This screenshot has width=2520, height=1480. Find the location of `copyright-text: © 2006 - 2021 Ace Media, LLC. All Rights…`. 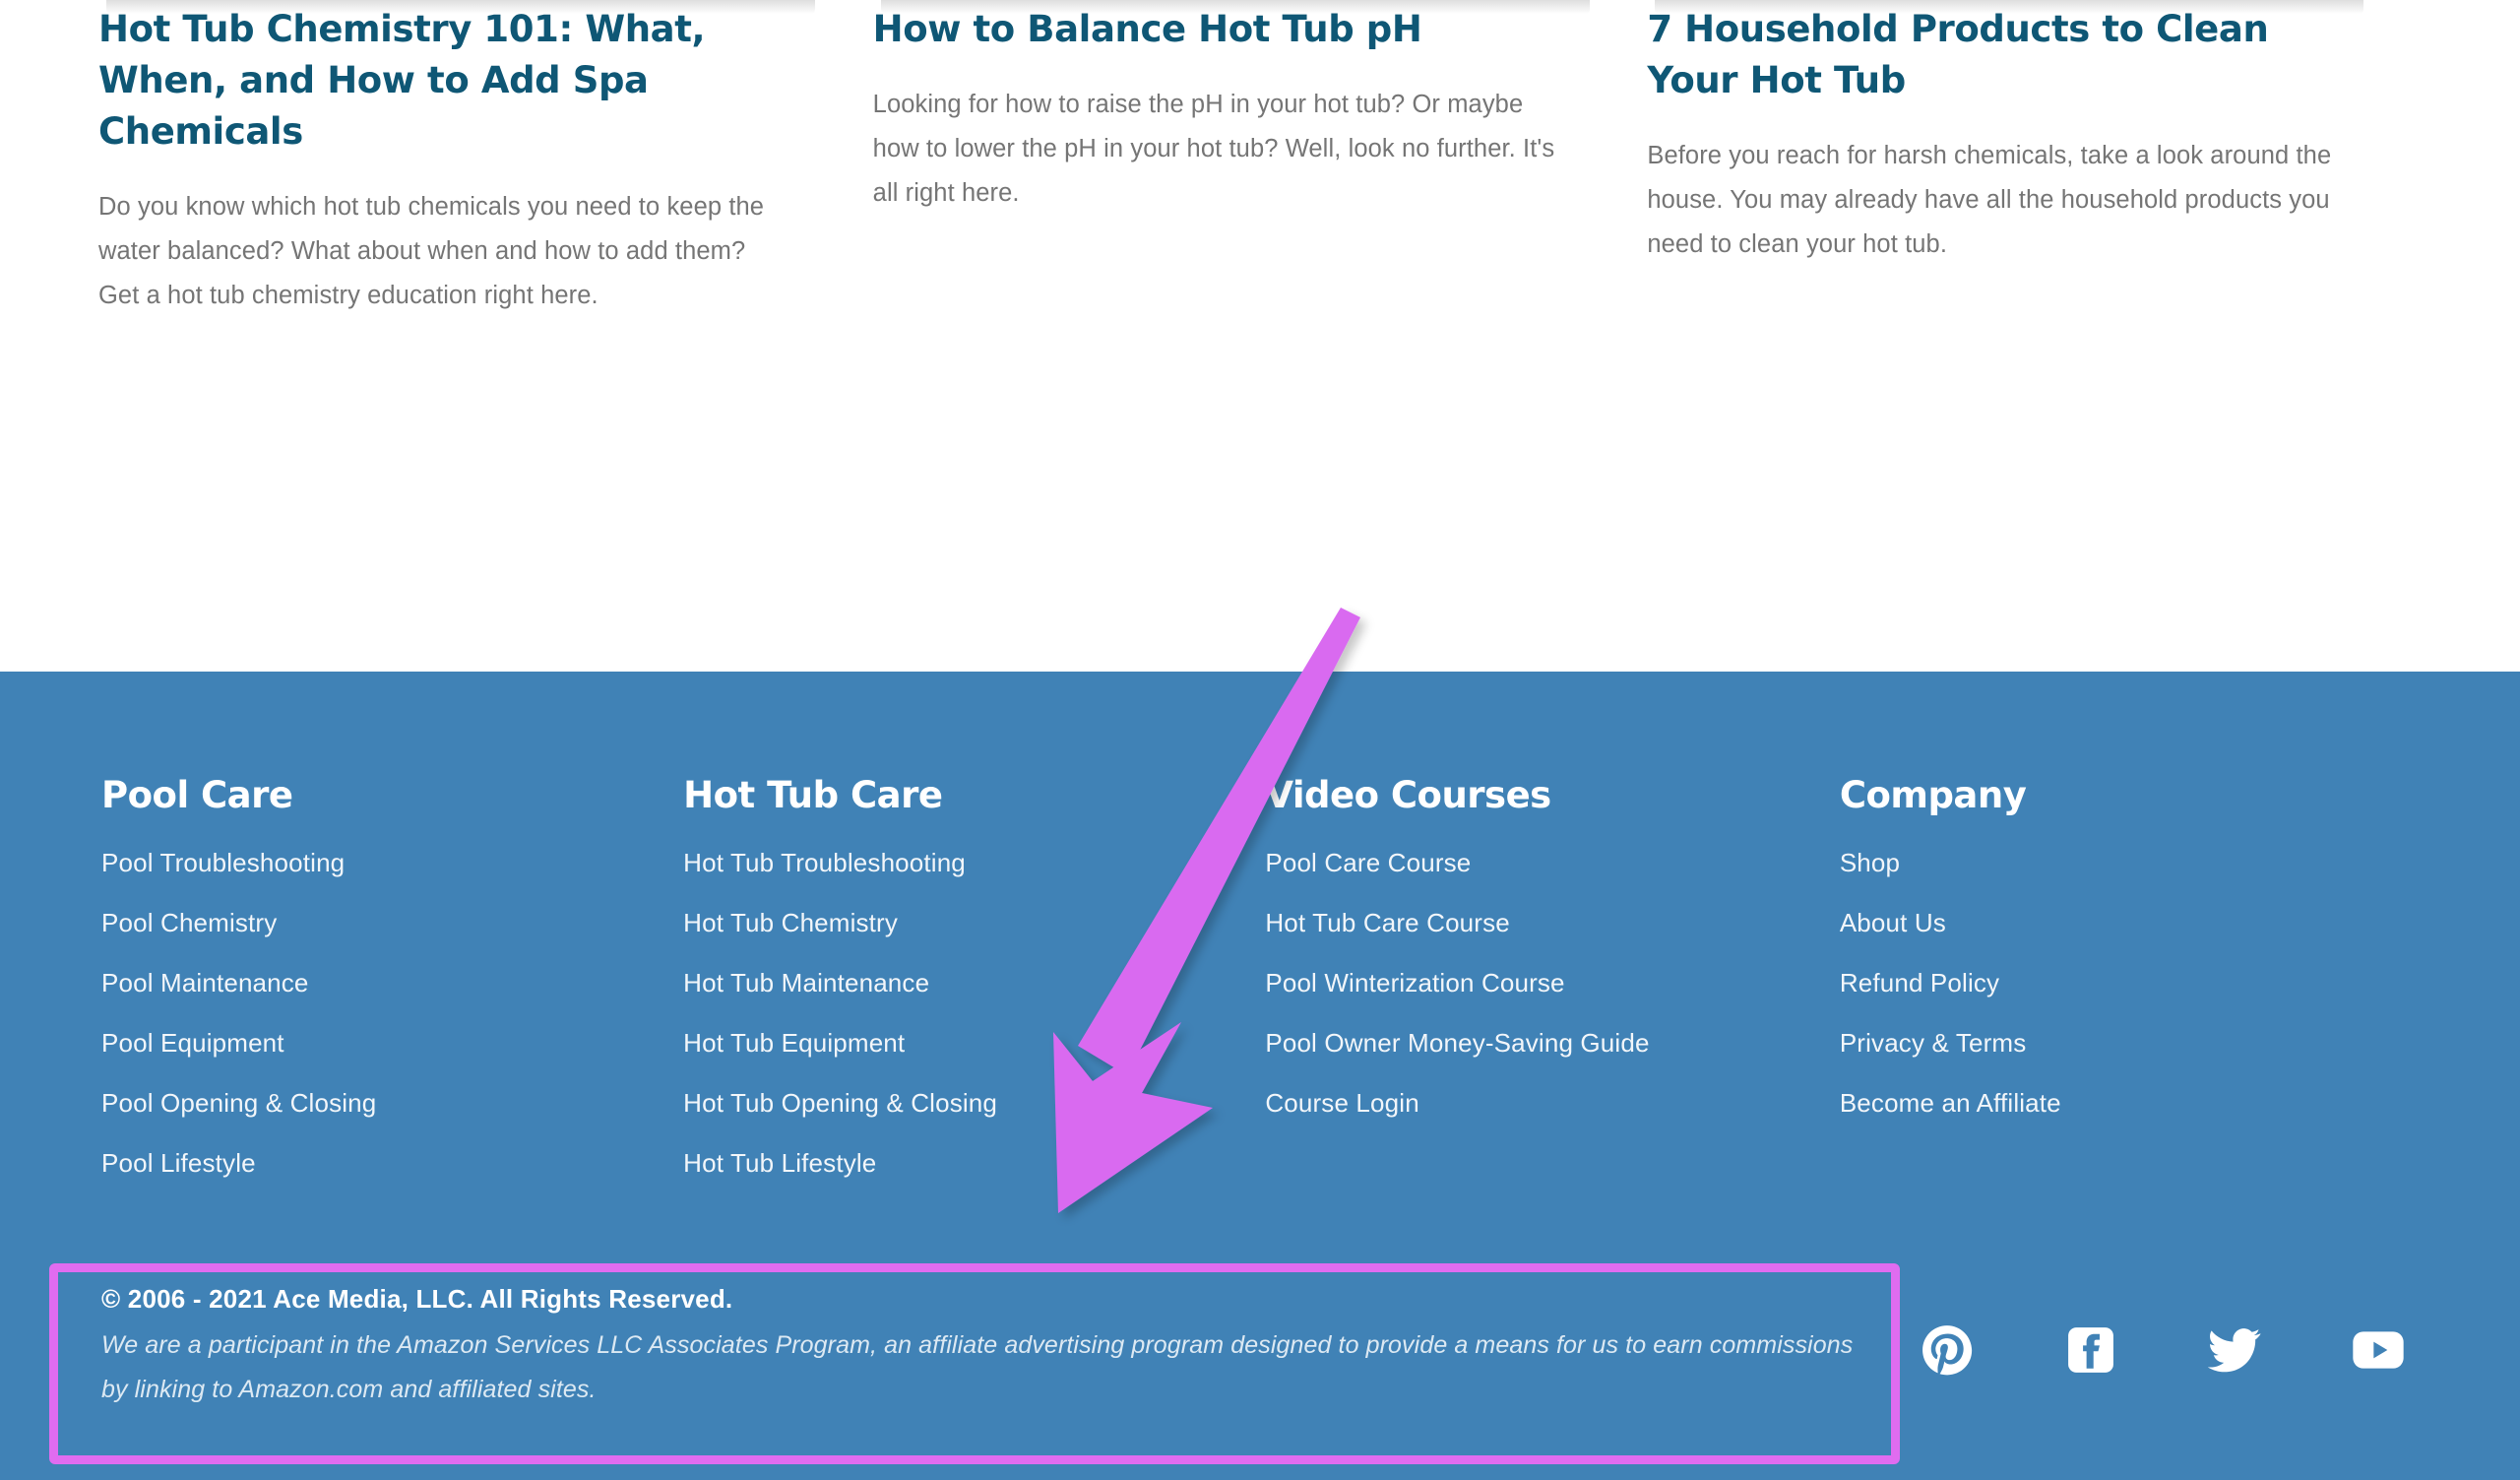

copyright-text: © 2006 - 2021 Ace Media, LLC. All Rights… is located at coordinates (417, 1299).